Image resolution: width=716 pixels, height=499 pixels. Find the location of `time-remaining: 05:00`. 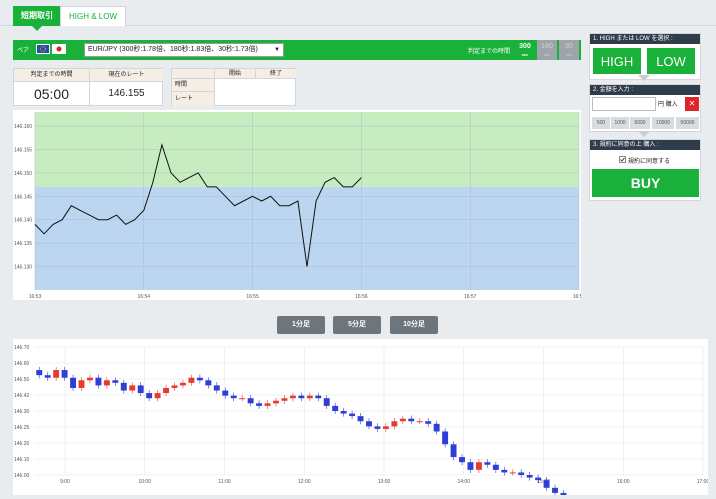

time-remaining: 05:00 is located at coordinates (51, 94).